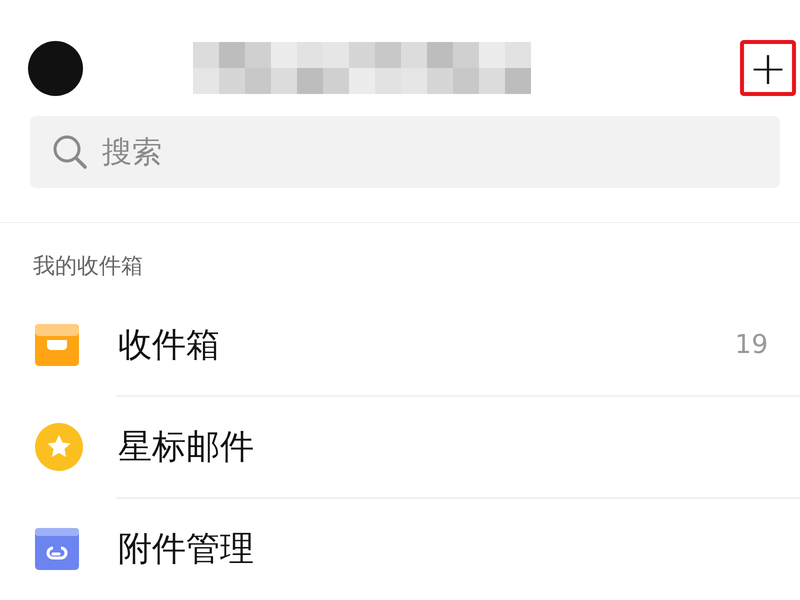 The width and height of the screenshot is (800, 600). Describe the element at coordinates (88, 267) in the screenshot. I see `section-title: 我的收件箱` at that location.